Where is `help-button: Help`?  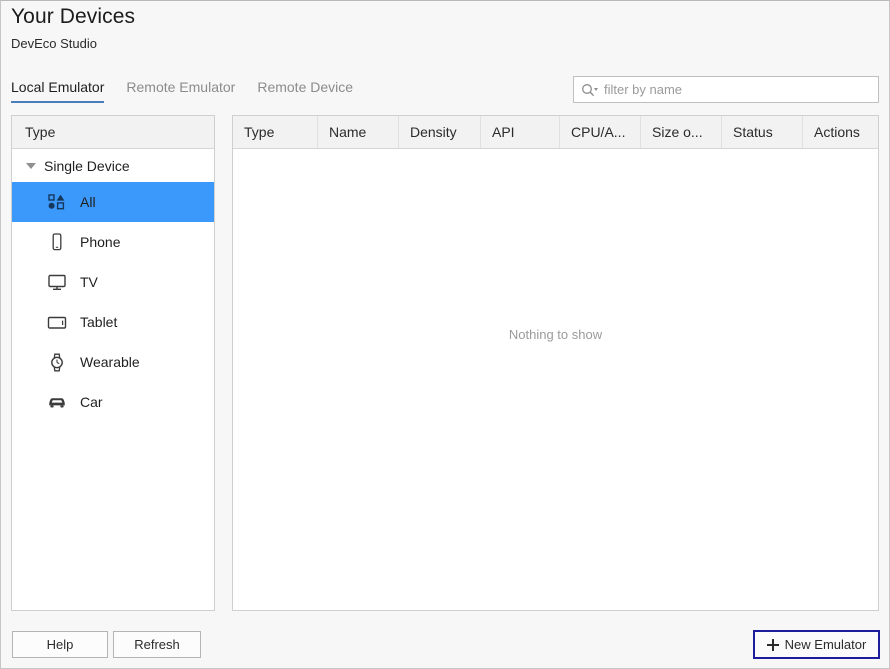 help-button: Help is located at coordinates (60, 644).